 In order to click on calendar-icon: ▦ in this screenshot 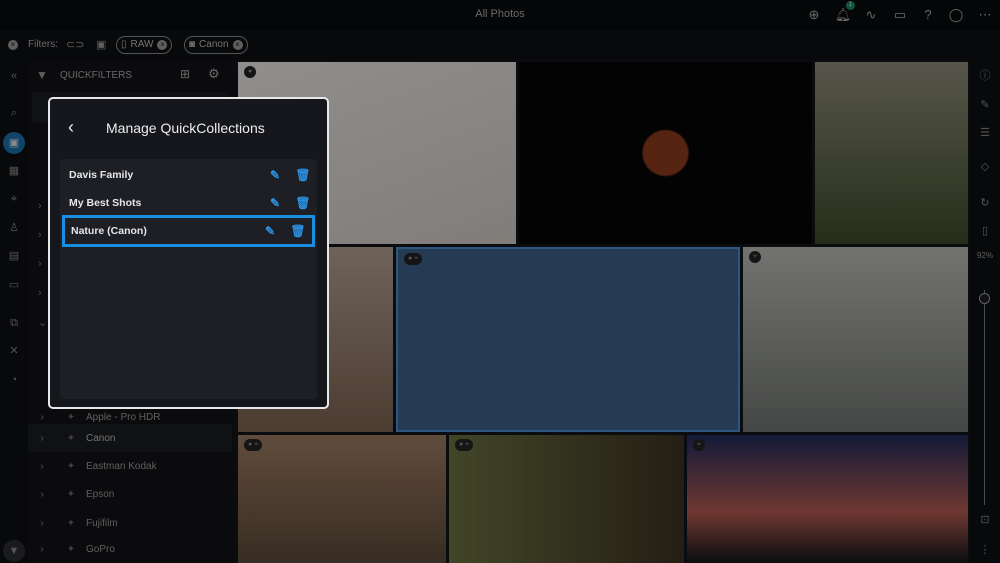, I will do `click(14, 171)`.